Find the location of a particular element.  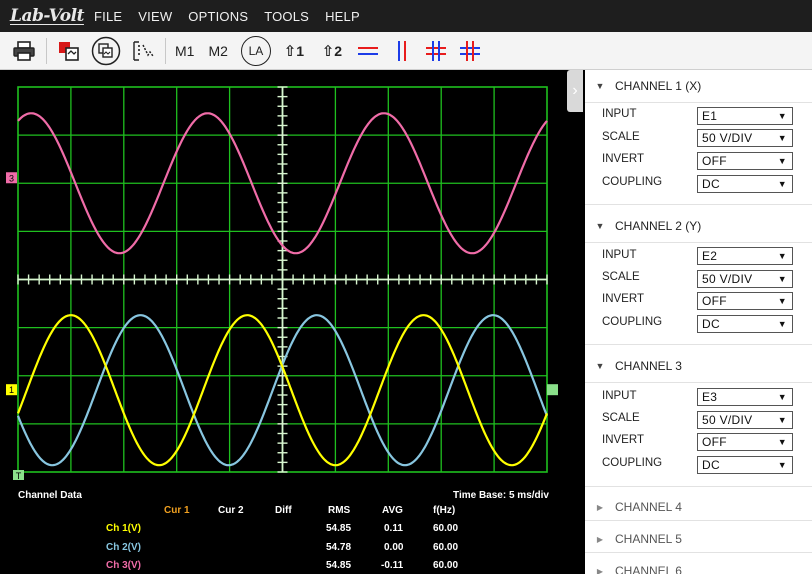

col-header-avg: AVG is located at coordinates (392, 510).